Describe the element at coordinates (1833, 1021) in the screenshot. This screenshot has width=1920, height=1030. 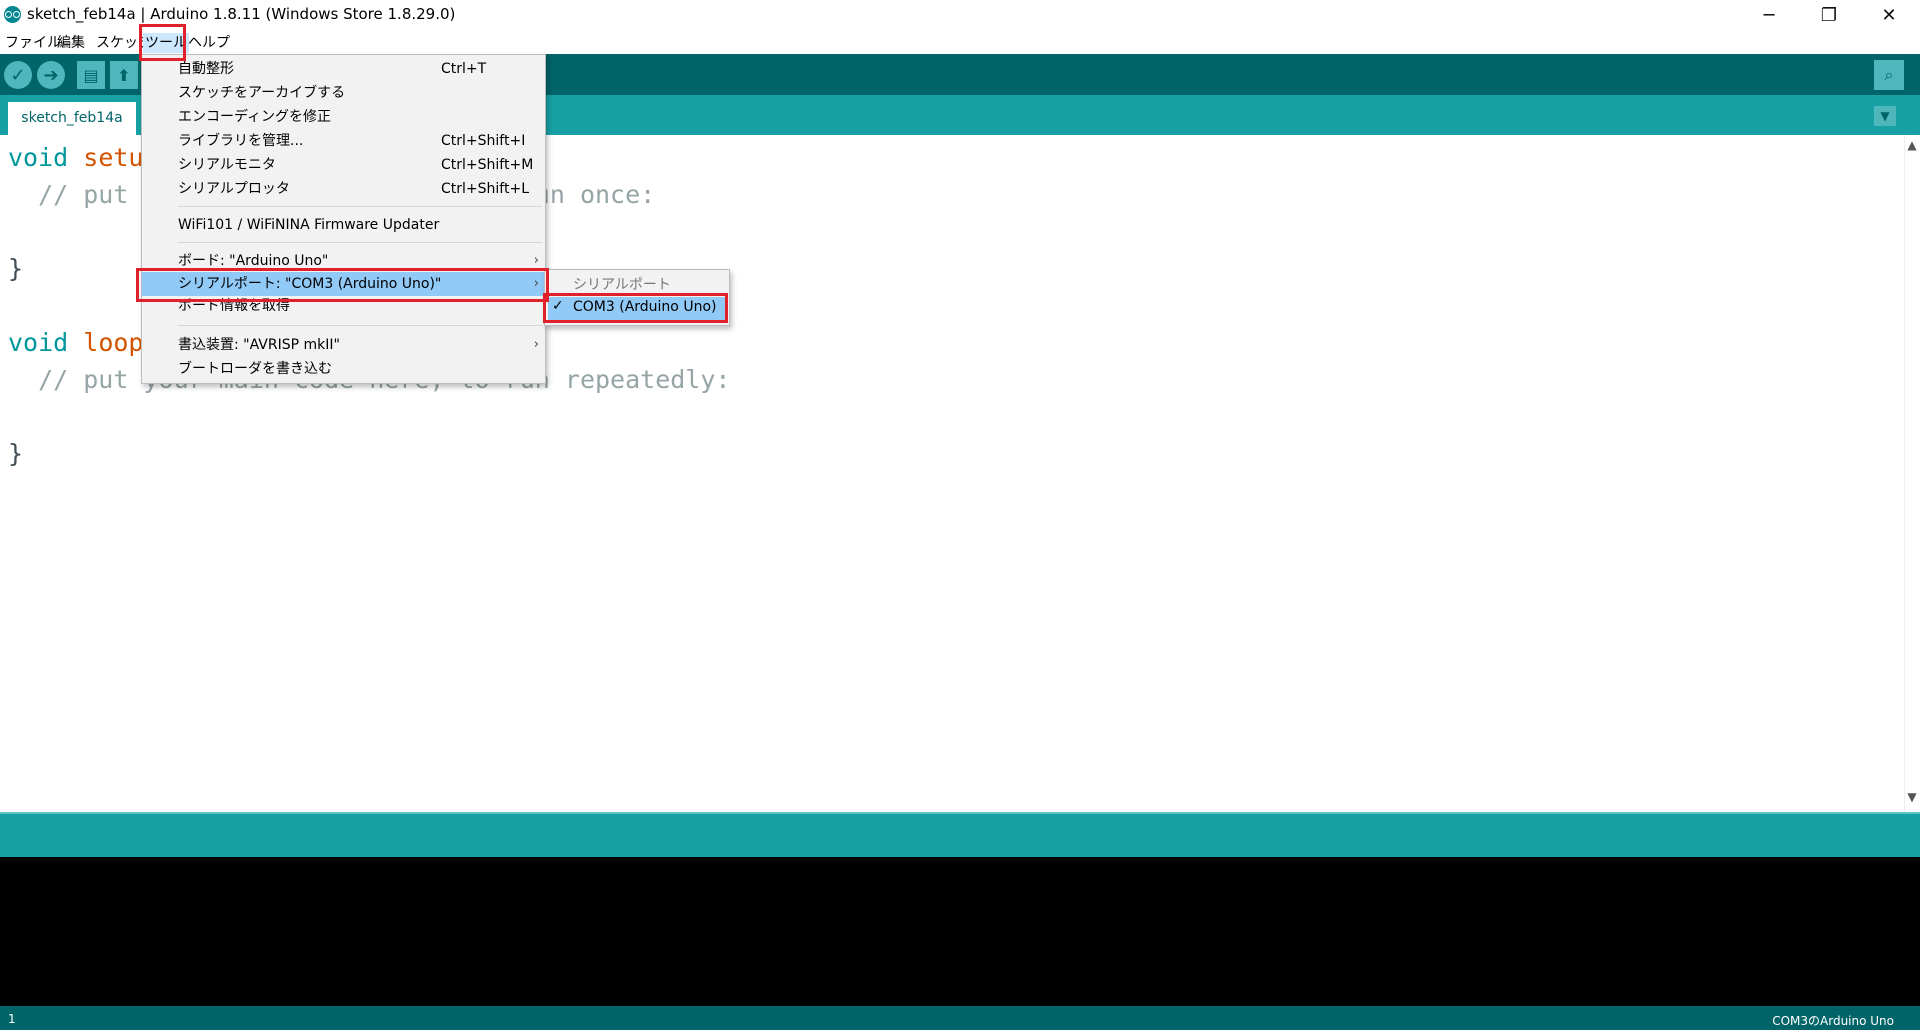
I see `status-board-port: COM3のArduino Uno` at that location.